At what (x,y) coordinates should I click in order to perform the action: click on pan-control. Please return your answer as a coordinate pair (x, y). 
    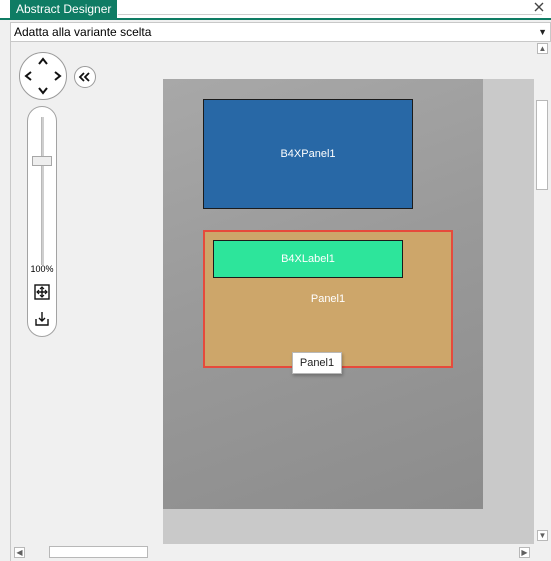
    Looking at the image, I should click on (43, 76).